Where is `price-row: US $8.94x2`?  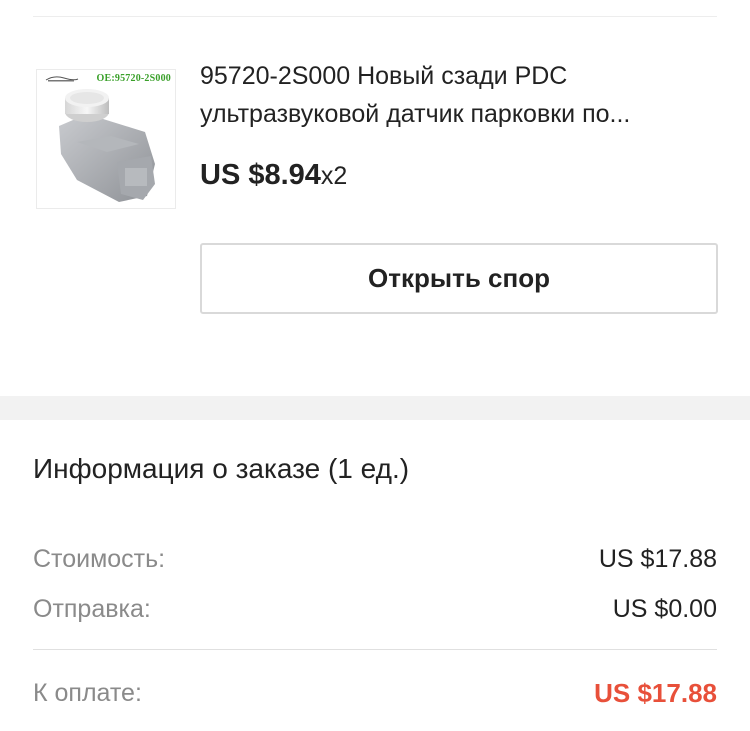 price-row: US $8.94x2 is located at coordinates (273, 175).